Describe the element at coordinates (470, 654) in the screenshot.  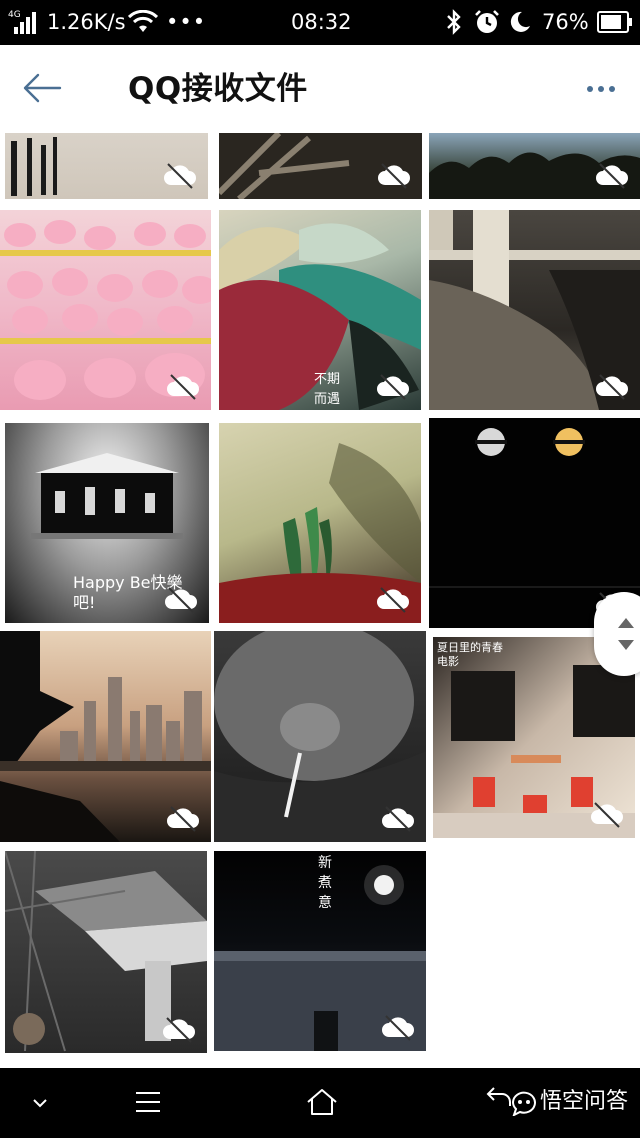
I see `image-caption: 夏日里的青春电影` at that location.